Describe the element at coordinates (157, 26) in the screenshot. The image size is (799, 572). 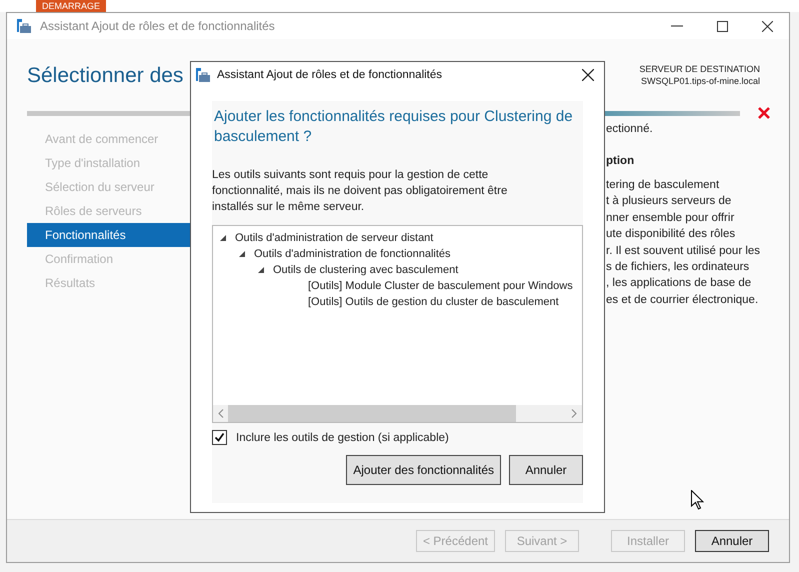
I see `window-title: Assistant Ajout de rôles et de fonctionnalités` at that location.